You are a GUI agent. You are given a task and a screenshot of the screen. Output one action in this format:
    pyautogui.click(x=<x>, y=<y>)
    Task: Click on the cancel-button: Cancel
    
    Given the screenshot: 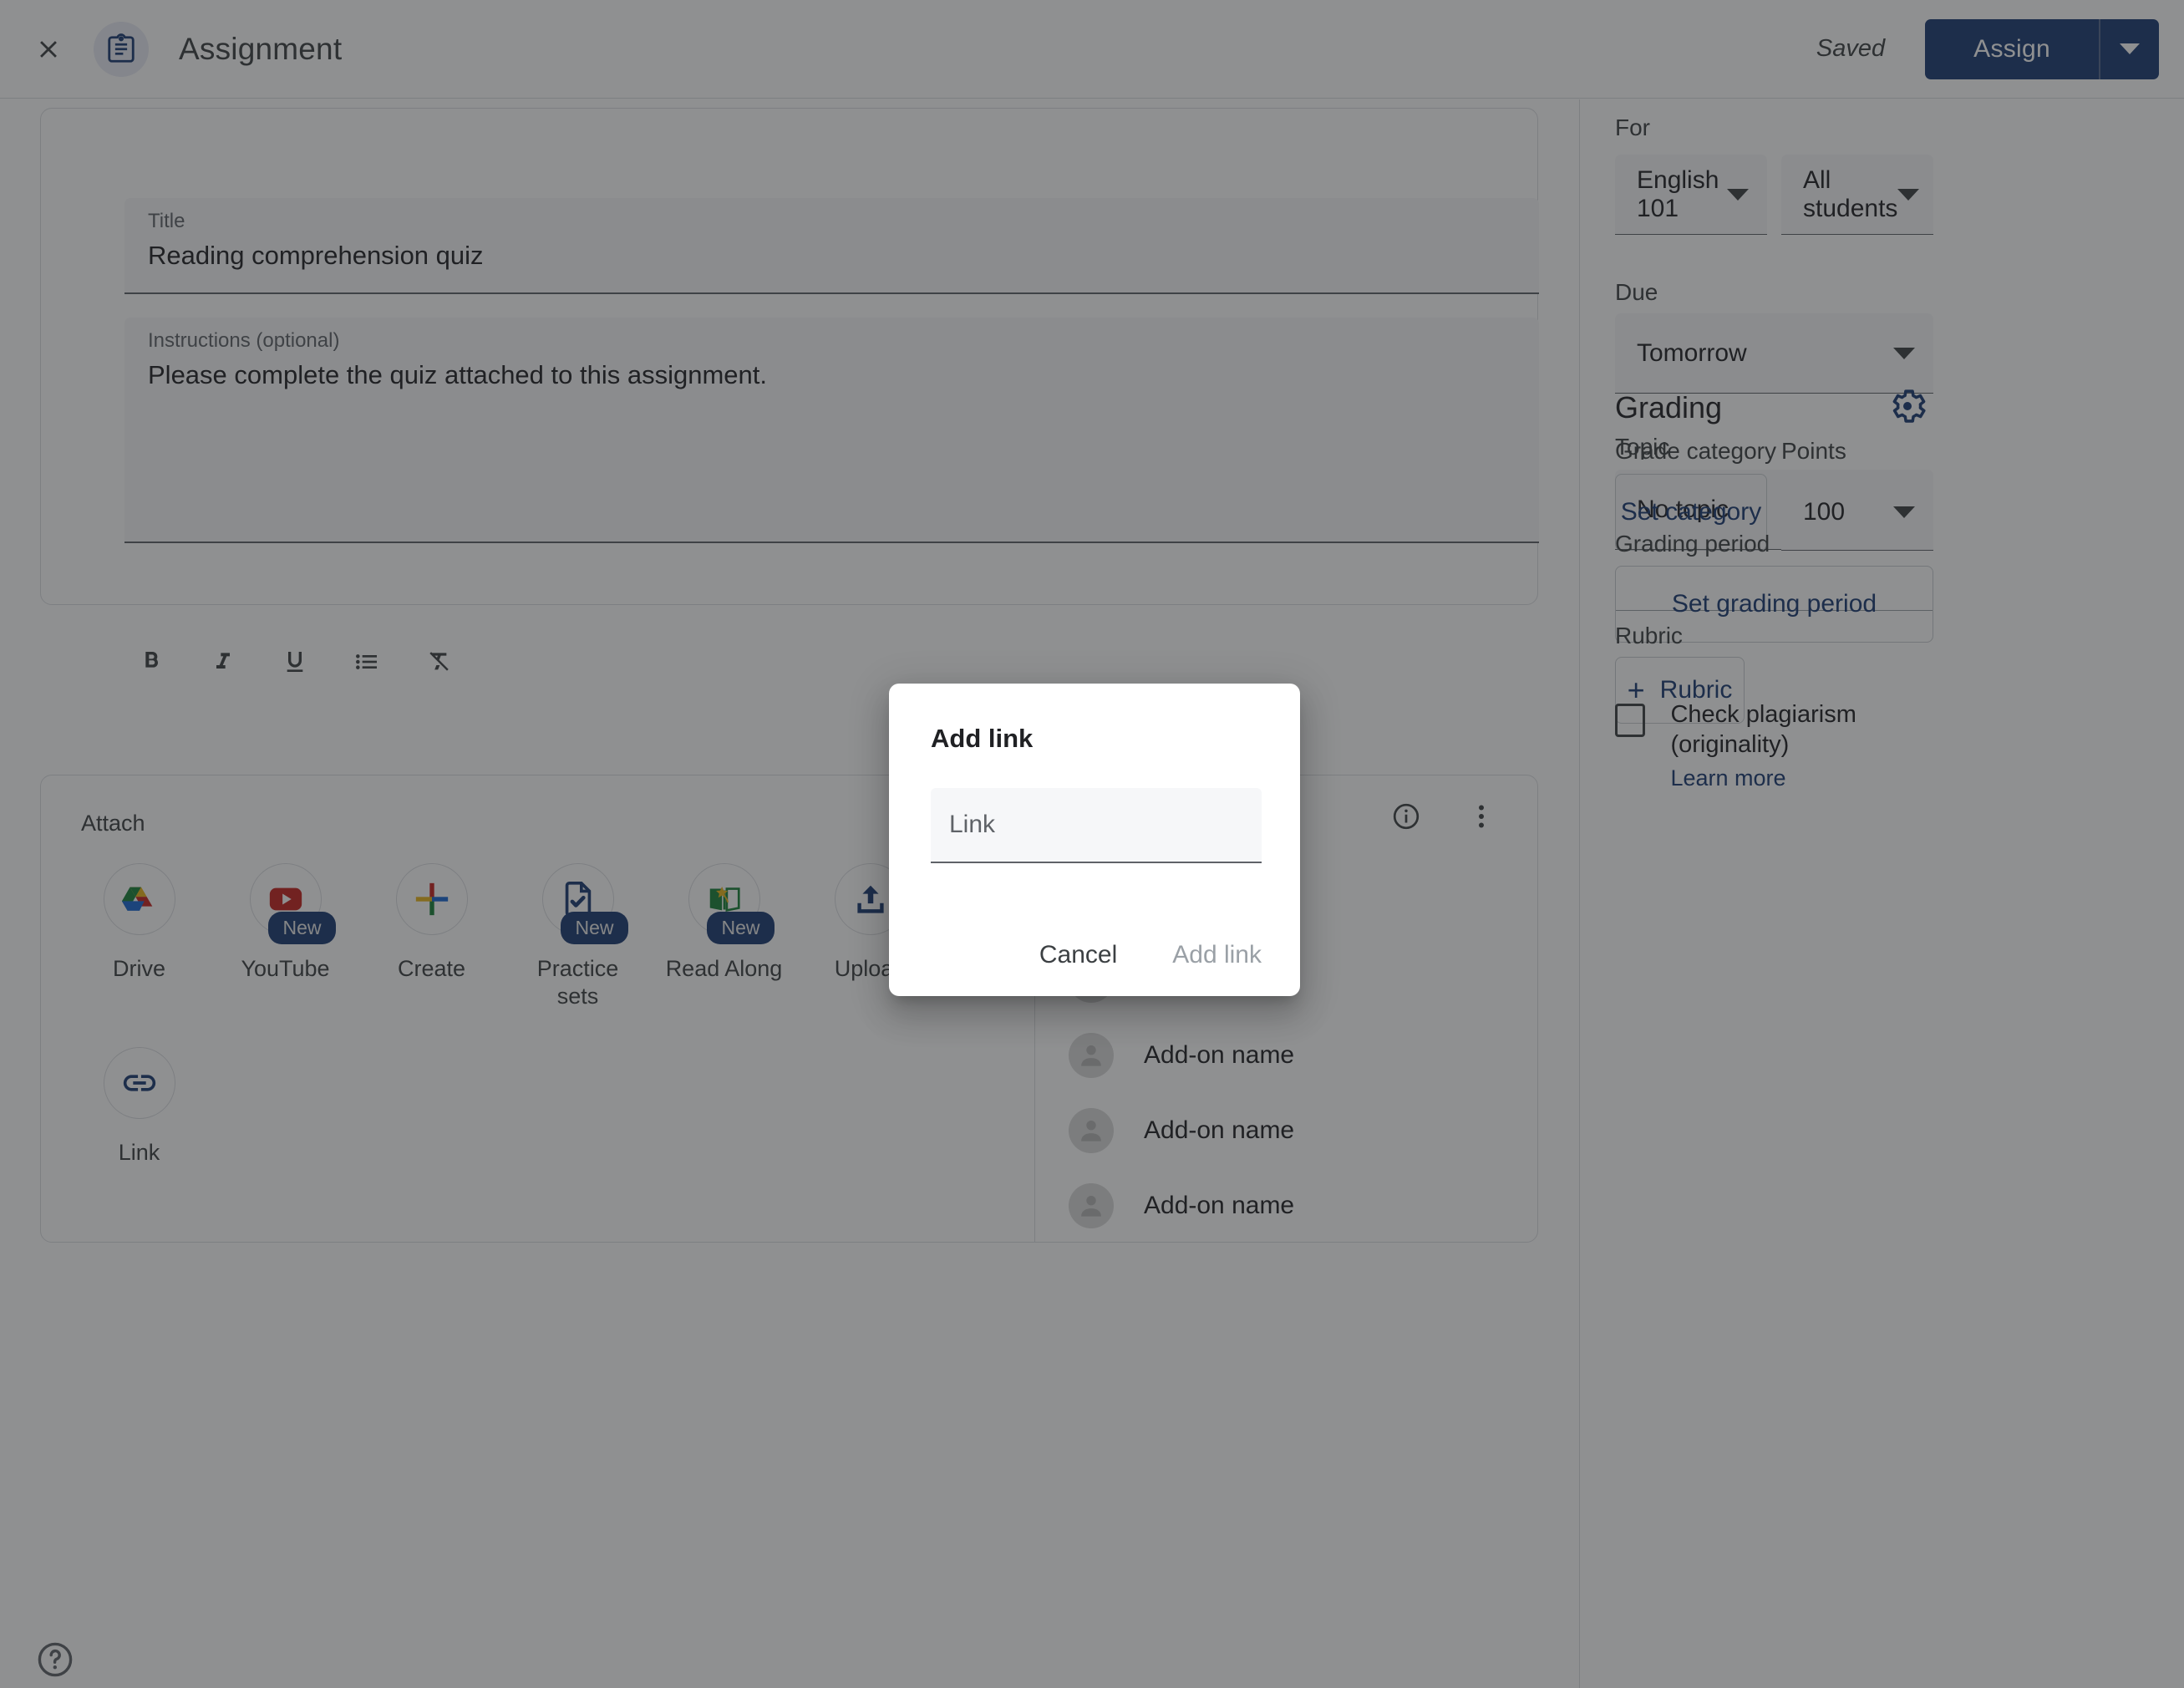 What is the action you would take?
    pyautogui.click(x=1078, y=955)
    